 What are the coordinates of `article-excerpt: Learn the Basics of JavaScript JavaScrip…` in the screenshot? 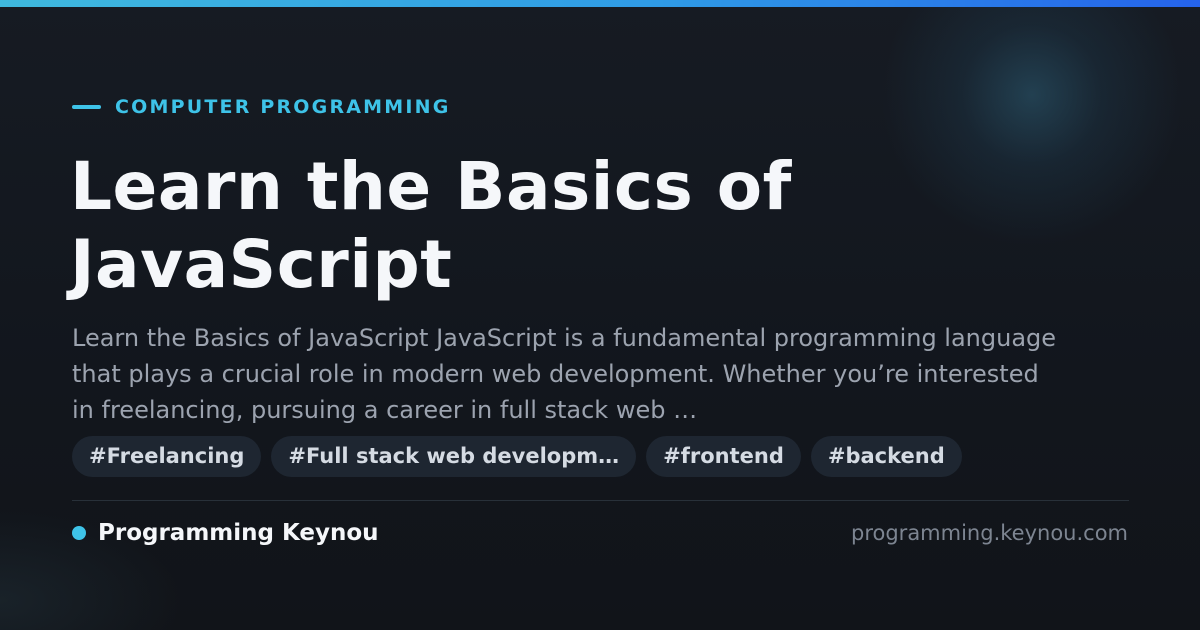 It's located at (564, 374).